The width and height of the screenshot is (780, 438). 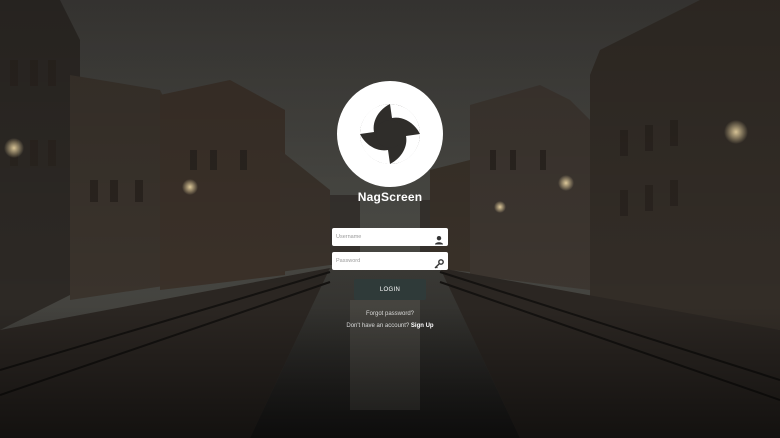 I want to click on username-field-container, so click(x=390, y=237).